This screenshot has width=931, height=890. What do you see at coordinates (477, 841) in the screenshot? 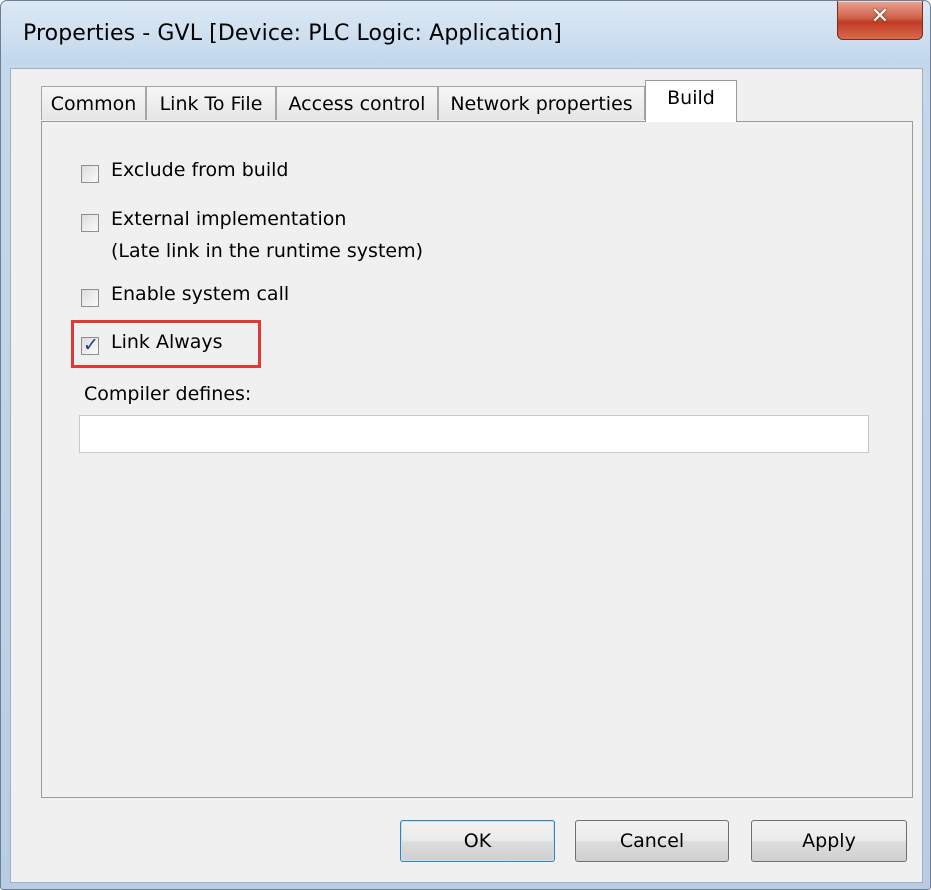
I see `ok-button: OK` at bounding box center [477, 841].